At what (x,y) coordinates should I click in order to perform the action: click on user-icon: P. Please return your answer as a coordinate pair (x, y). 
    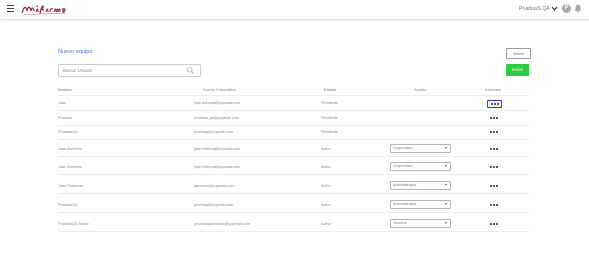
    Looking at the image, I should click on (566, 8).